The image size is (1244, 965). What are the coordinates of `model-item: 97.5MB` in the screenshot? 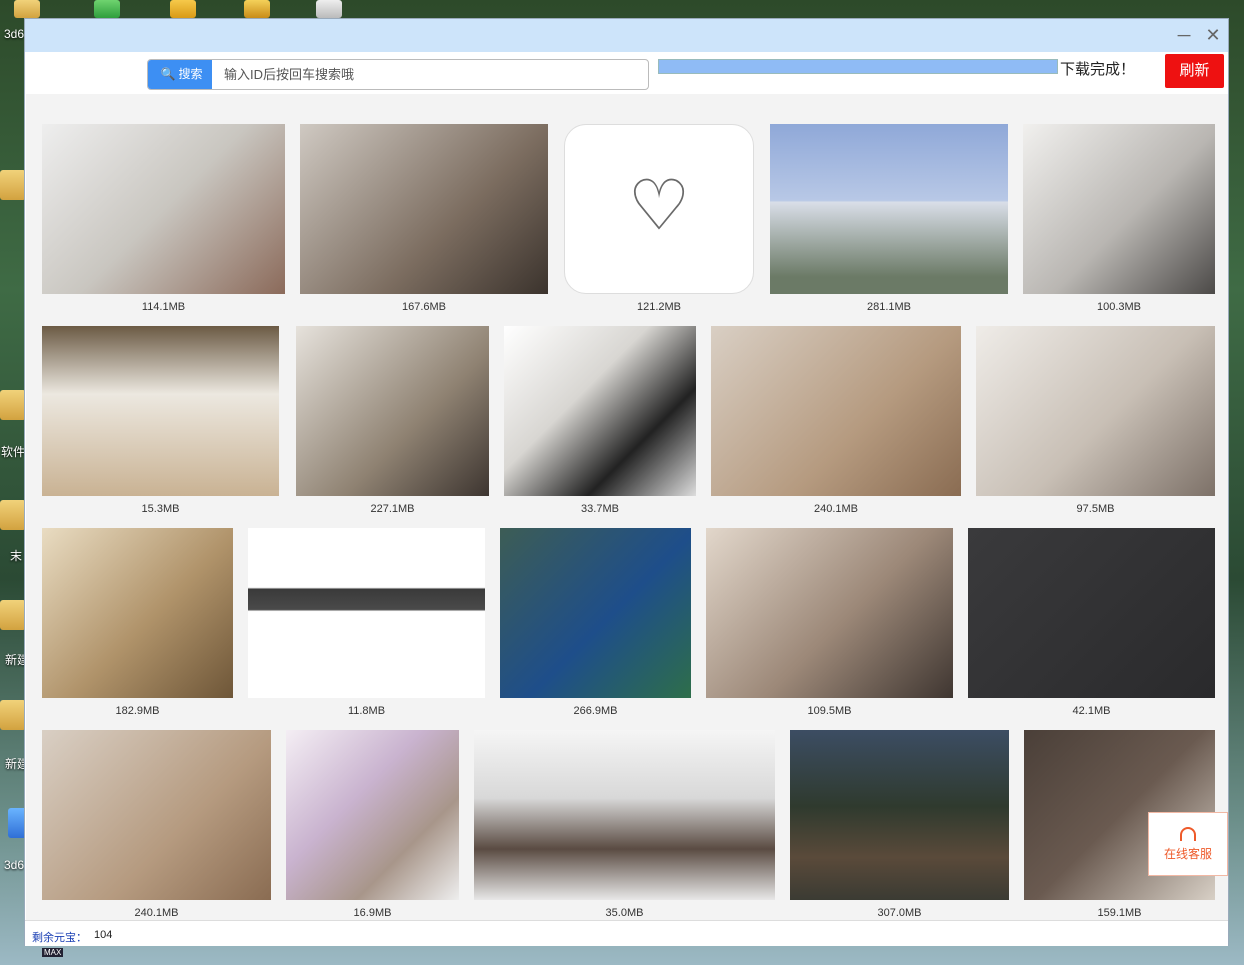 It's located at (1095, 422).